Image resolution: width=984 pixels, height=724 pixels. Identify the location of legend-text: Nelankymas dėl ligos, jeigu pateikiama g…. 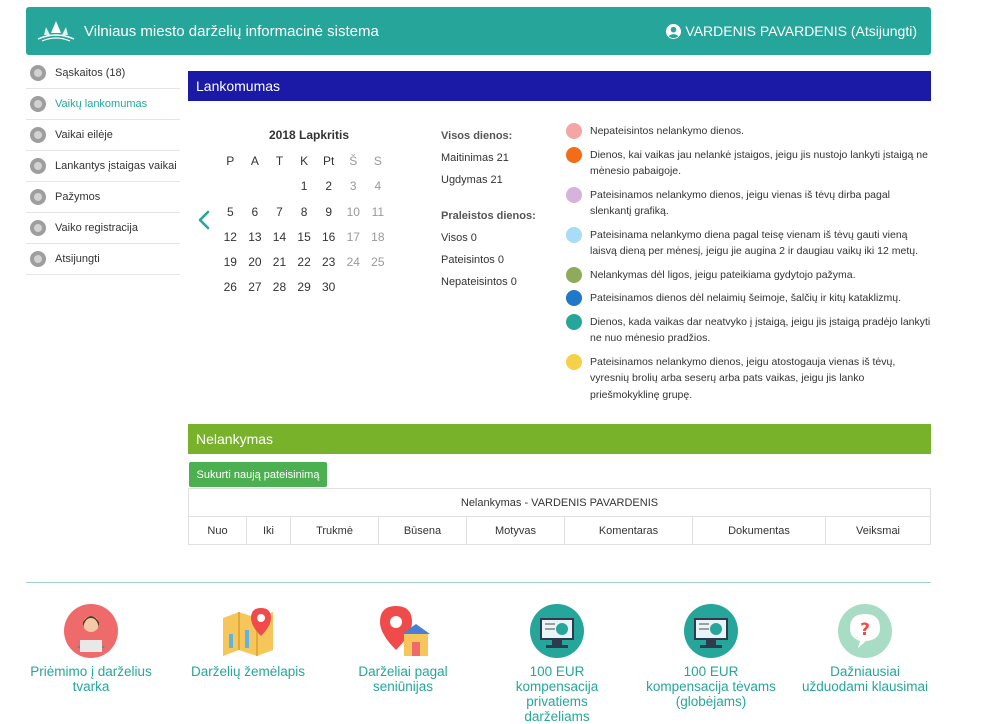
(723, 274).